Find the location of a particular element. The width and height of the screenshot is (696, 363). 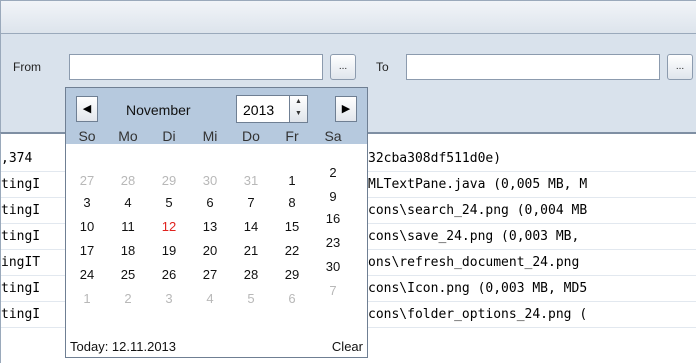

weekday-label: Do is located at coordinates (251, 136).